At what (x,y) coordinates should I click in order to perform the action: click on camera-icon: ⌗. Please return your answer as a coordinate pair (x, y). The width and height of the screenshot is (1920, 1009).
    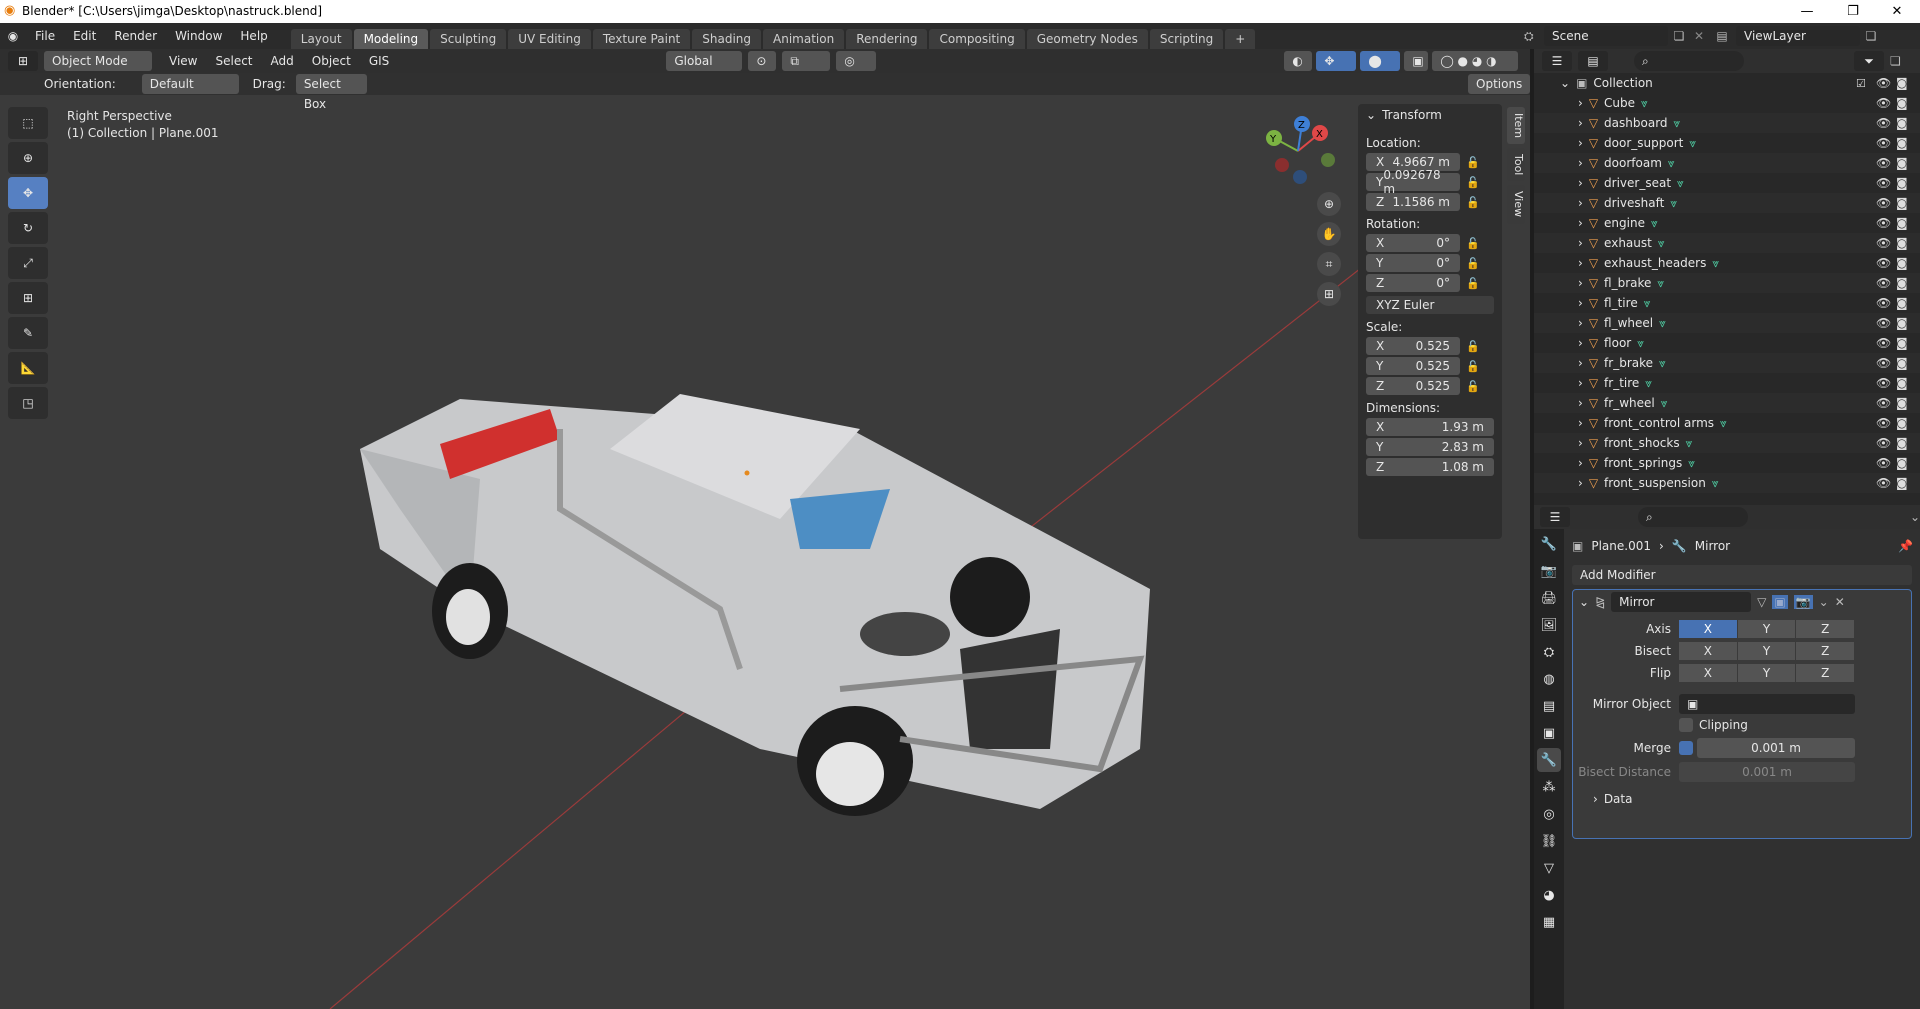
    Looking at the image, I should click on (1329, 264).